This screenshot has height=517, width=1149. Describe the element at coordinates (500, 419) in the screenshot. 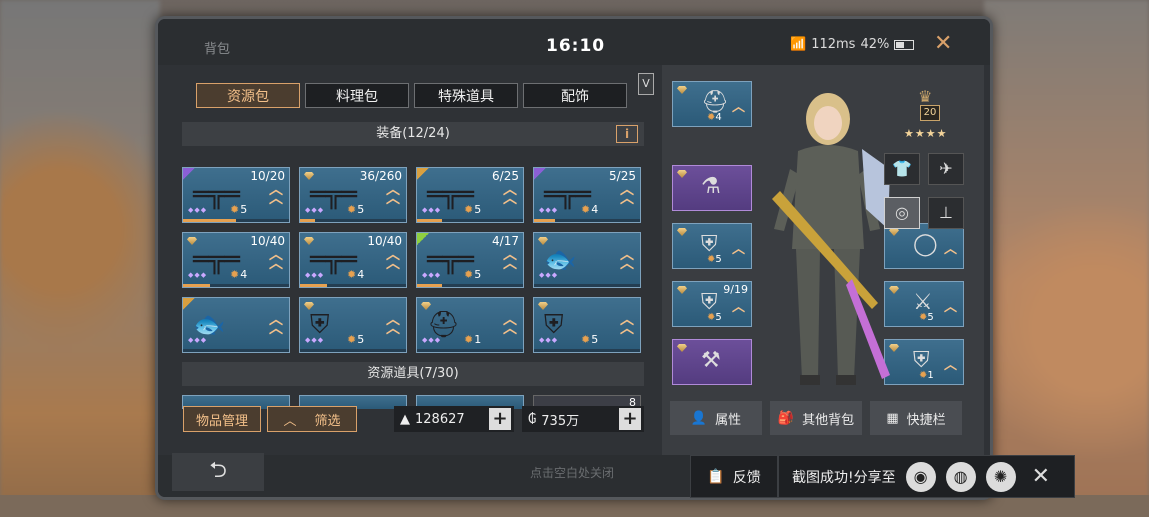

I see `add-crystal-button: +` at that location.